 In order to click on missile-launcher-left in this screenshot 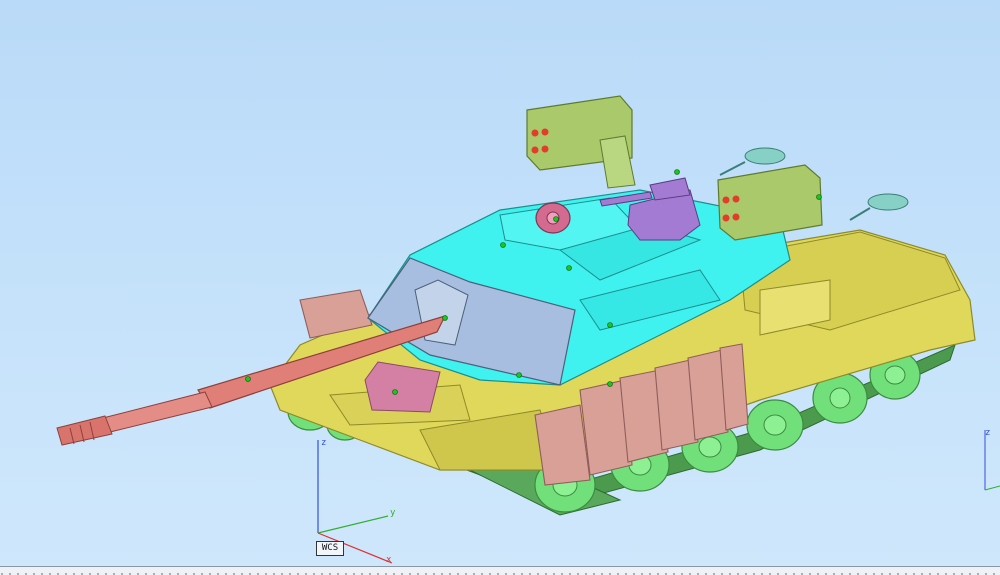, I will do `click(581, 142)`.